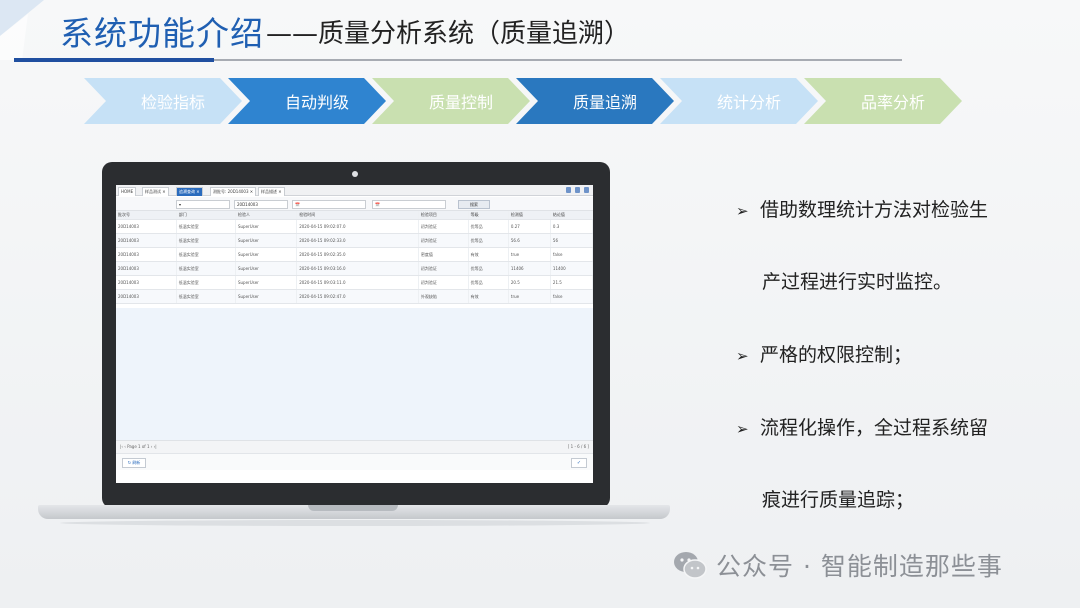  Describe the element at coordinates (162, 33) in the screenshot. I see `title-main: 系统功能介绍` at that location.